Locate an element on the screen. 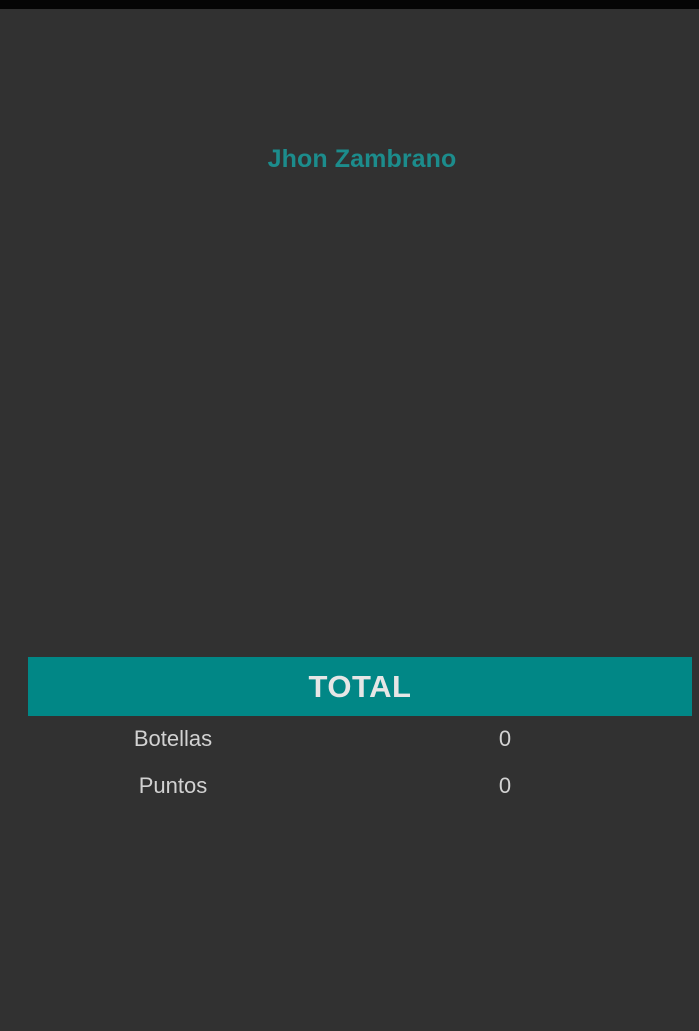 This screenshot has height=1031, width=699. total-header: TOTAL is located at coordinates (360, 686).